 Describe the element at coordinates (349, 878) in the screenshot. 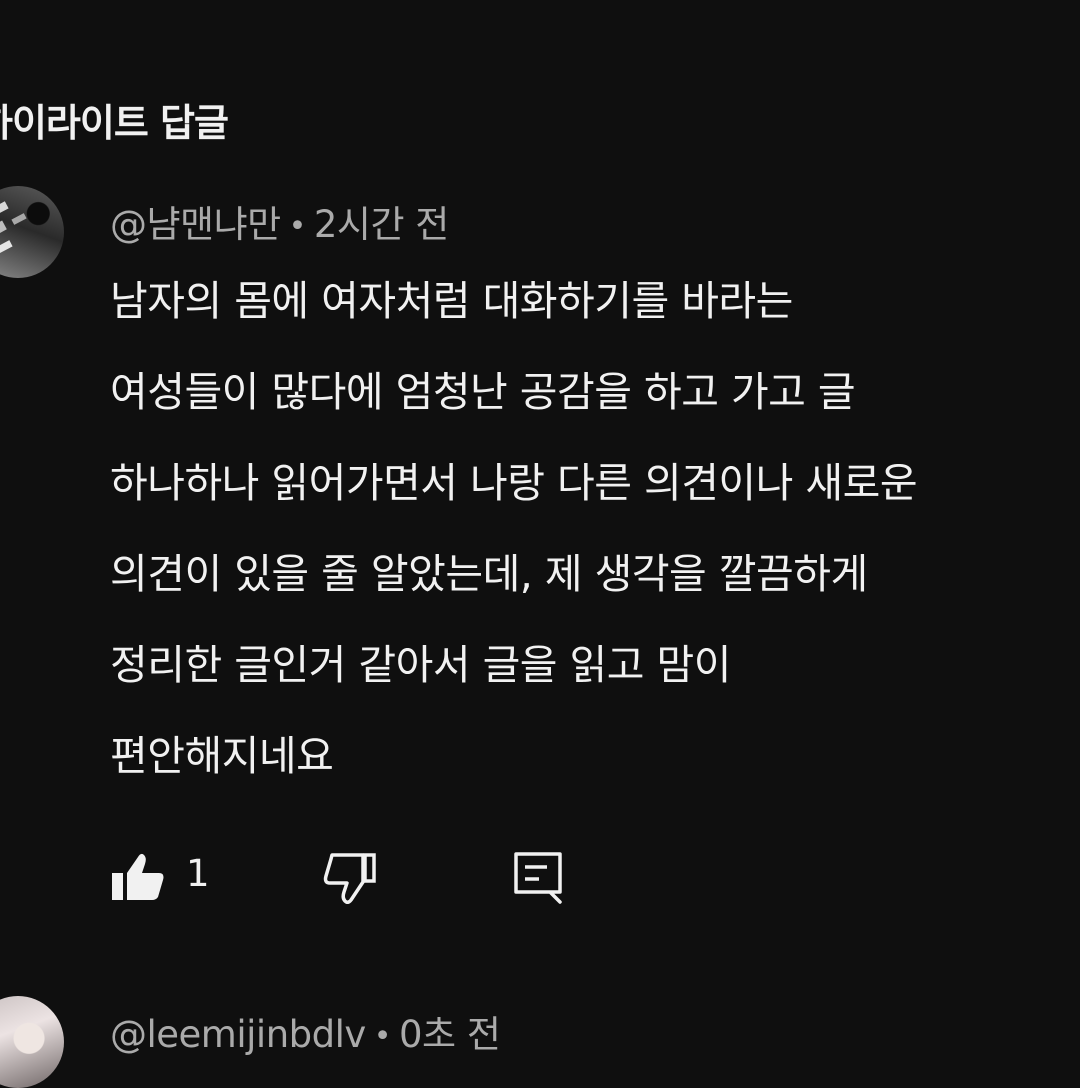

I see `thumbs-down-icon` at that location.